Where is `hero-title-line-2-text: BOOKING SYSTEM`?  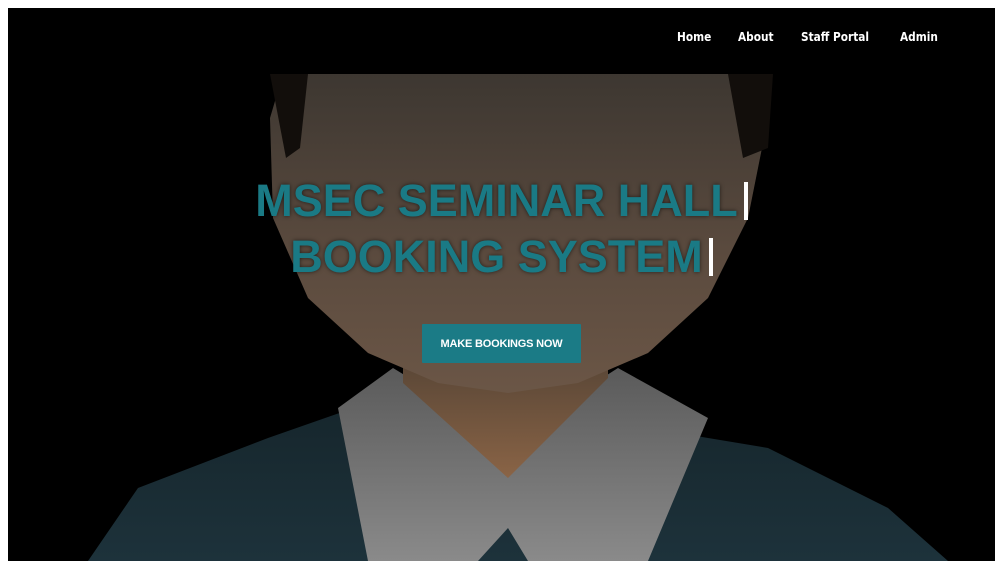
hero-title-line-2-text: BOOKING SYSTEM is located at coordinates (496, 256).